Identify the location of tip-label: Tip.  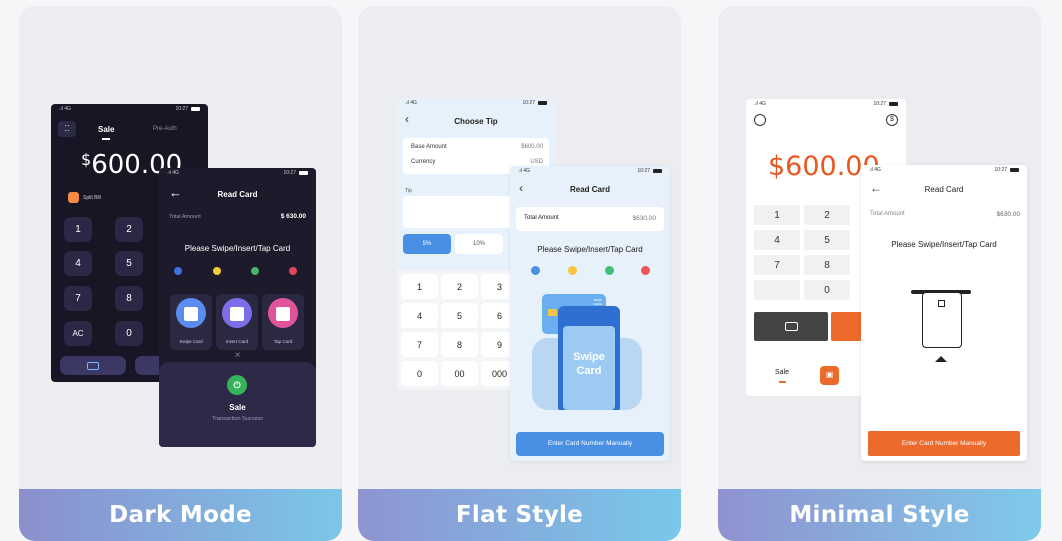
(408, 191).